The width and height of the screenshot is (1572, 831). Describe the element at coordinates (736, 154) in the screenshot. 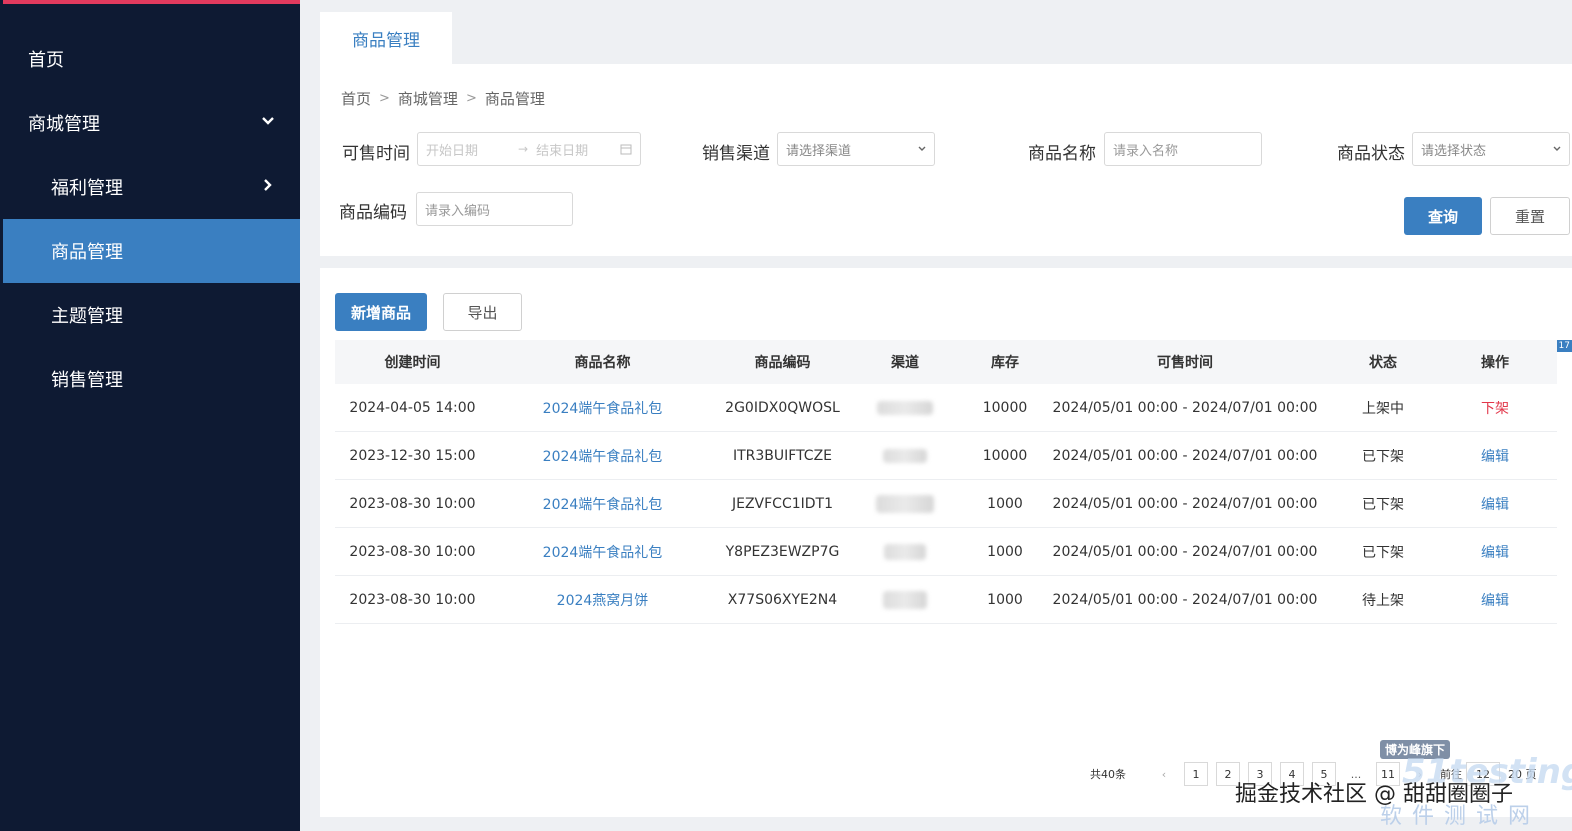

I see `channel-label: 销售渠道` at that location.